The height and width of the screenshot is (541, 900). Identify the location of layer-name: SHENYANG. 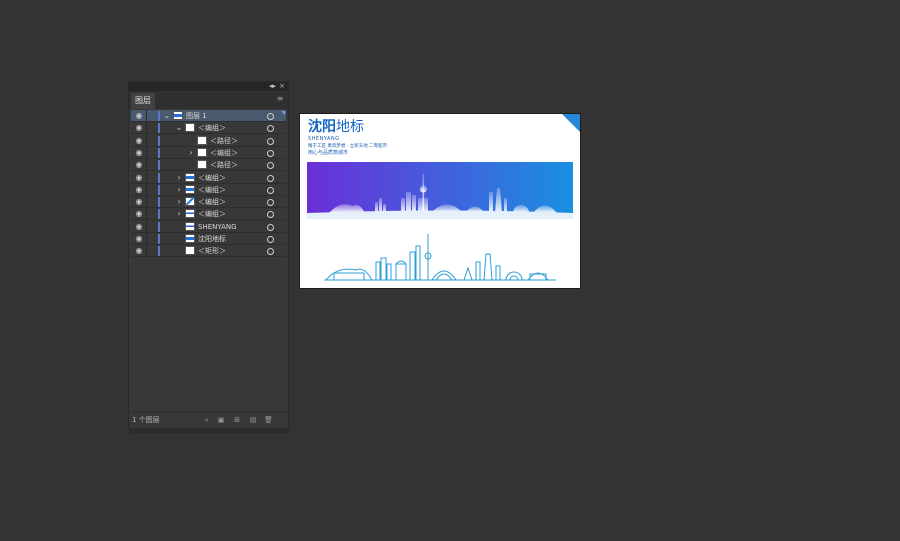
(217, 227).